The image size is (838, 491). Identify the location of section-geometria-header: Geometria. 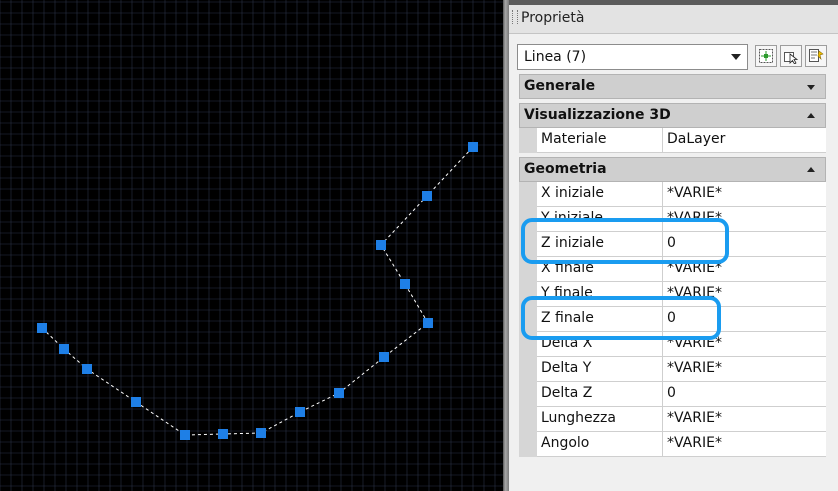
(672, 169).